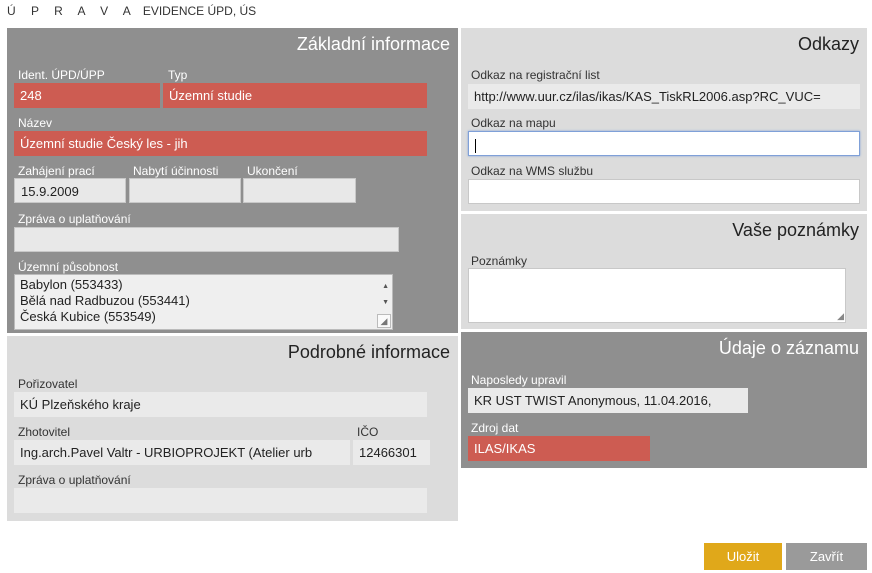 This screenshot has width=872, height=573. What do you see at coordinates (295, 95) in the screenshot?
I see `type-field: Územní studie` at bounding box center [295, 95].